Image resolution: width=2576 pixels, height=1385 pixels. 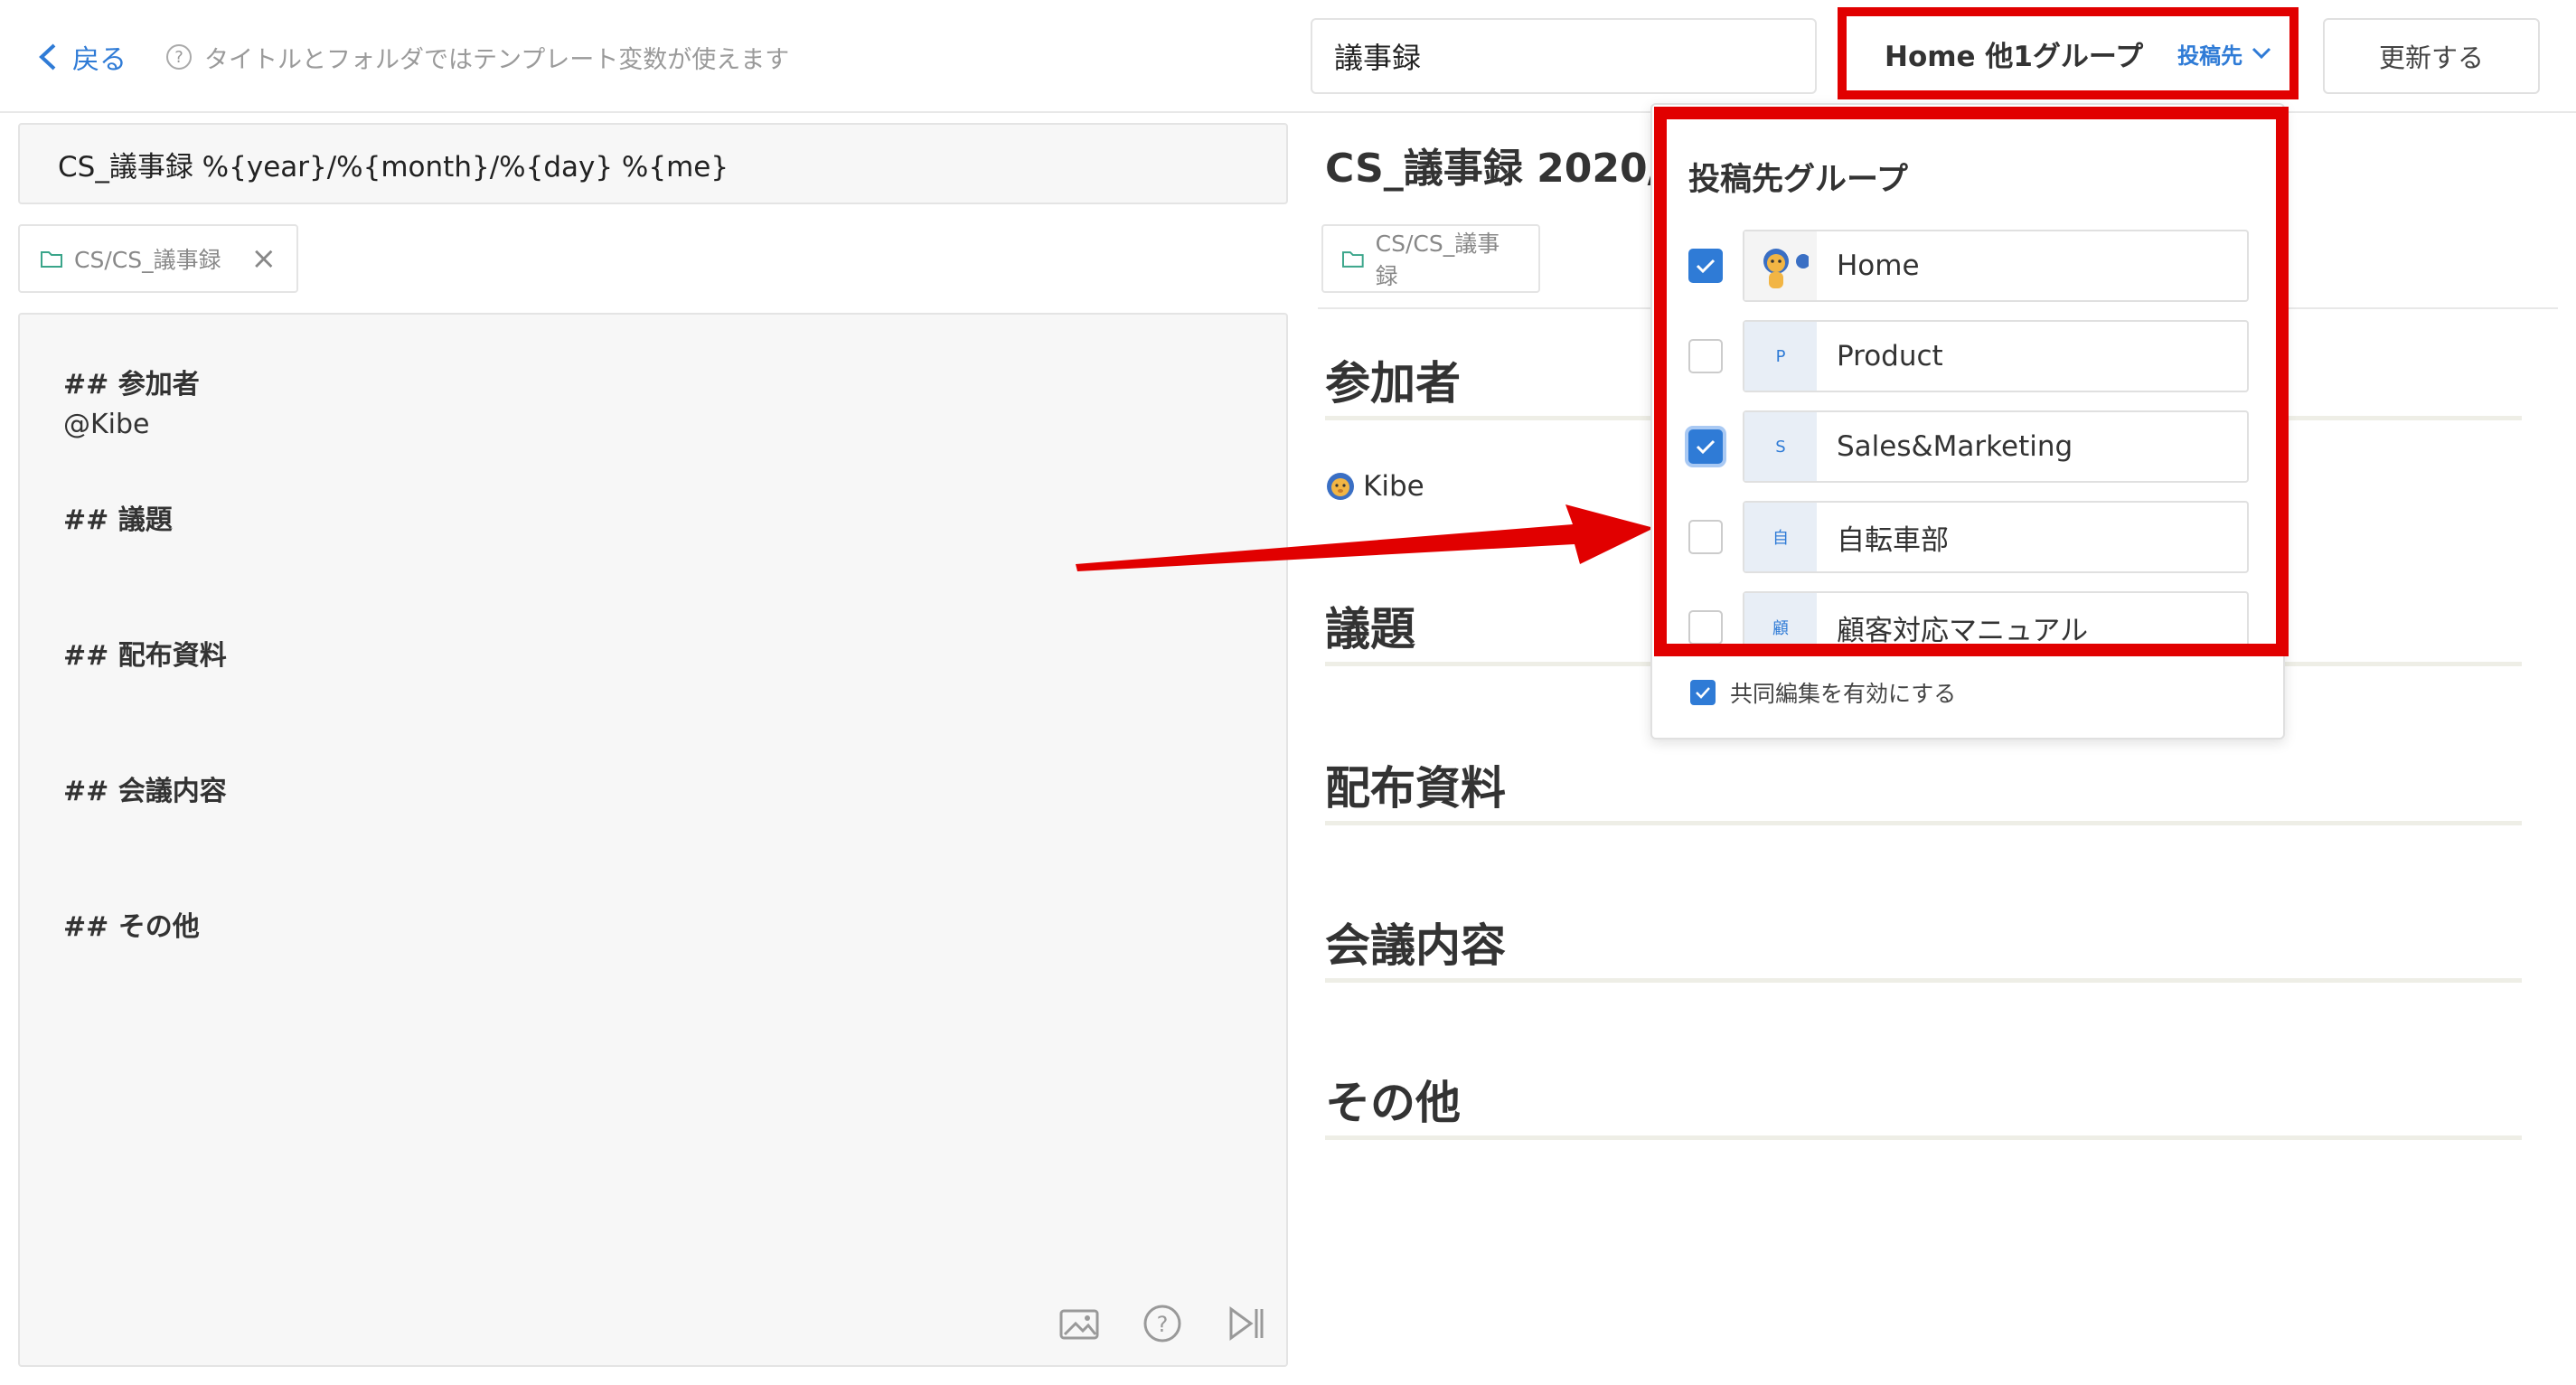 What do you see at coordinates (1365, 537) in the screenshot?
I see `annotation-arrow` at bounding box center [1365, 537].